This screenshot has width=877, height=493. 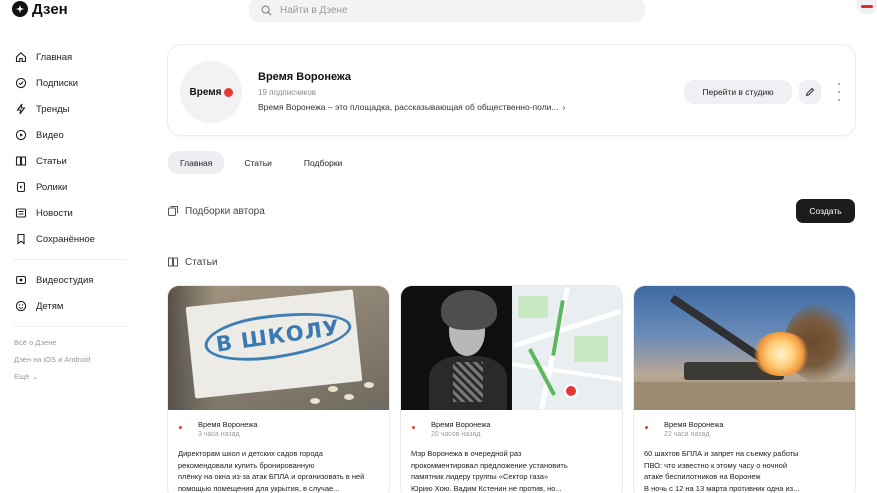 What do you see at coordinates (54, 57) in the screenshot?
I see `sidebar-item-label: Главная` at bounding box center [54, 57].